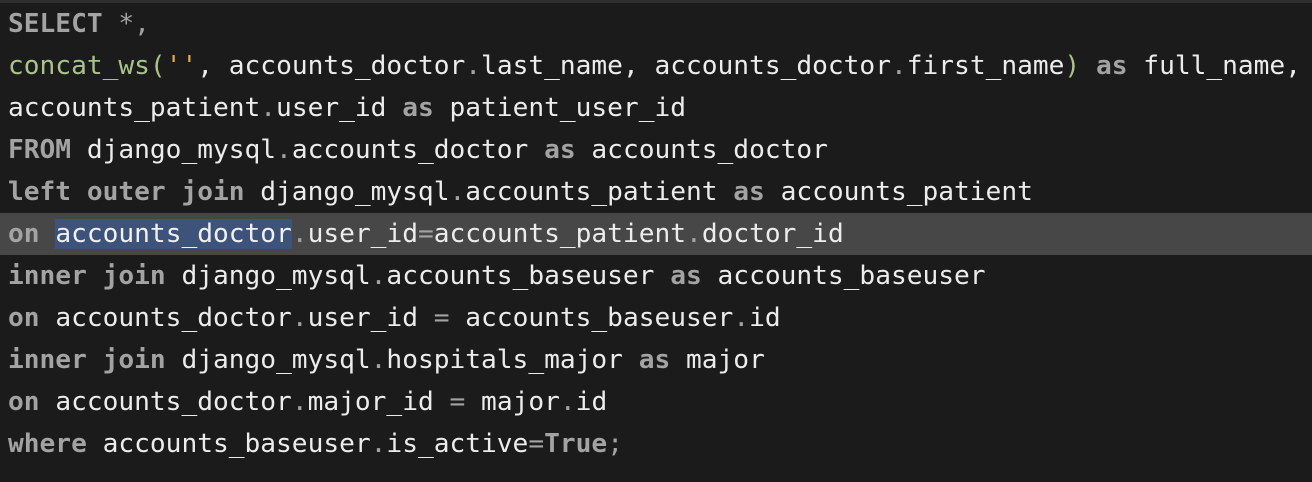 The height and width of the screenshot is (482, 1312). Describe the element at coordinates (79, 66) in the screenshot. I see `function-token: concat_ws` at that location.